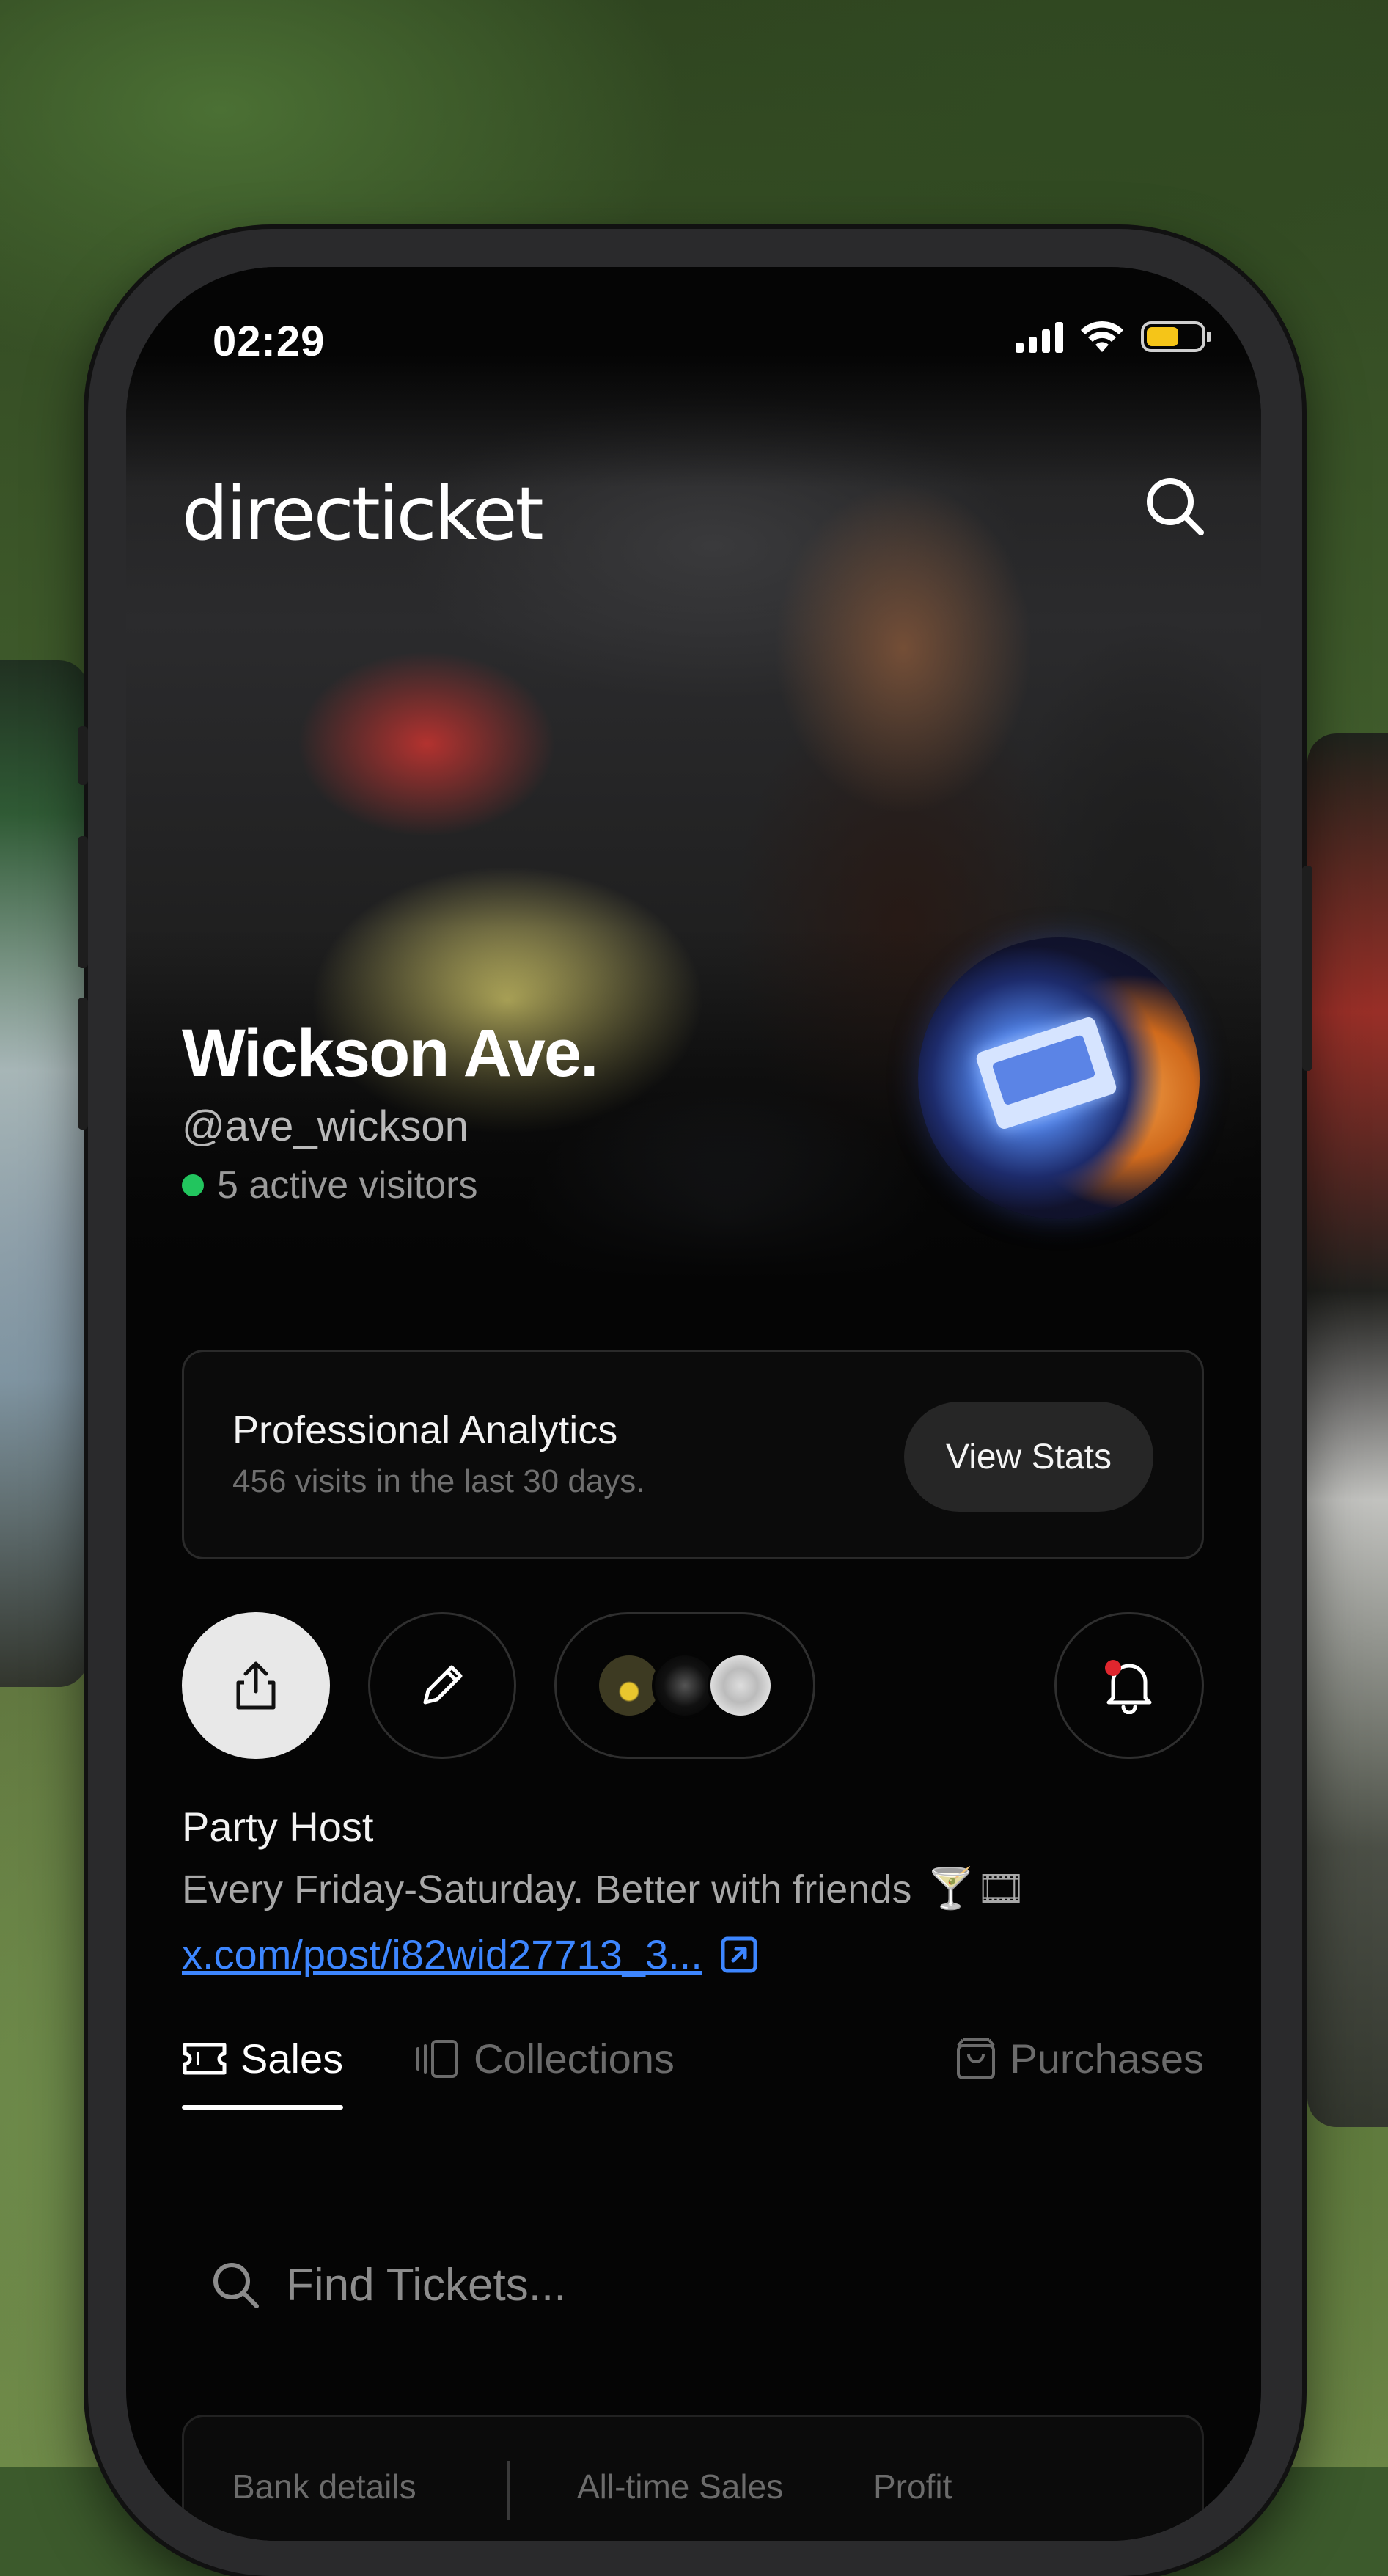 The width and height of the screenshot is (1388, 2576). I want to click on profile-role: Party Host, so click(278, 1827).